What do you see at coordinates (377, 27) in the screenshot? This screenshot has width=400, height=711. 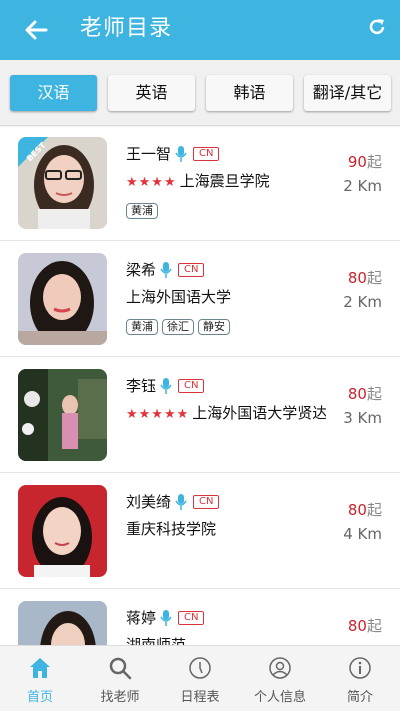 I see `refresh-icon` at bounding box center [377, 27].